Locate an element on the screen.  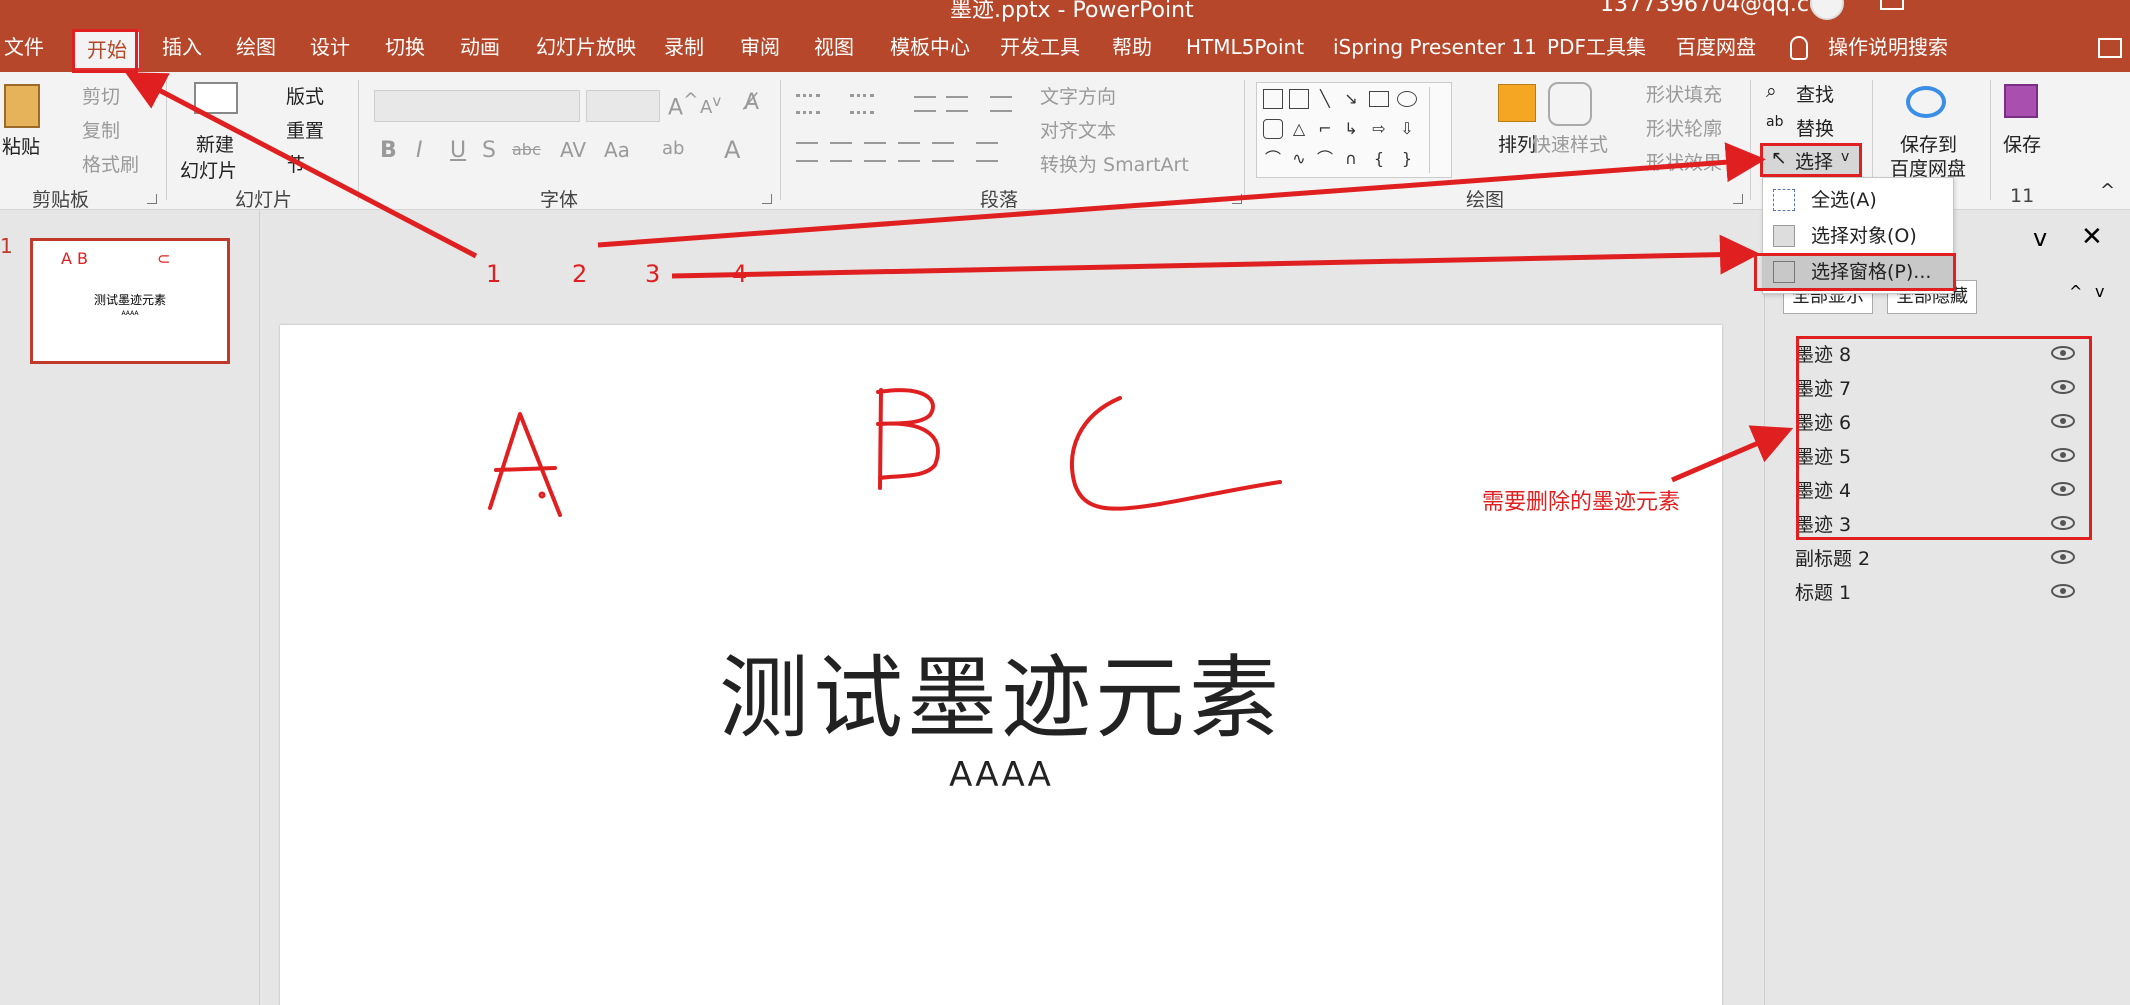
decrease-indent-icon is located at coordinates (925, 104).